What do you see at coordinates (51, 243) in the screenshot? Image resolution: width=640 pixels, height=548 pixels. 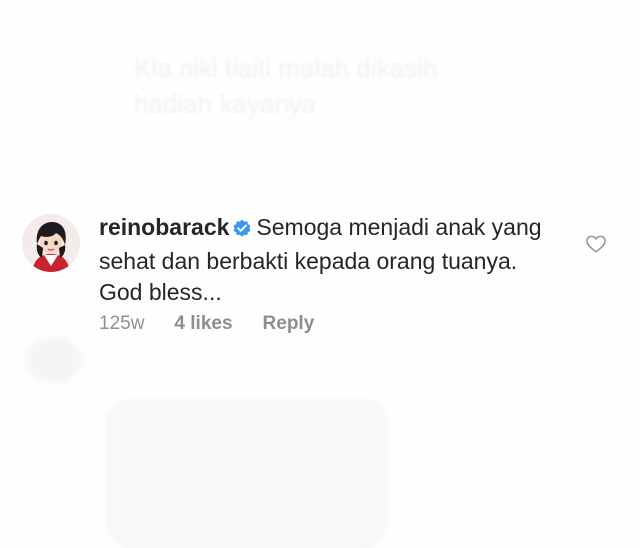 I see `avatar` at bounding box center [51, 243].